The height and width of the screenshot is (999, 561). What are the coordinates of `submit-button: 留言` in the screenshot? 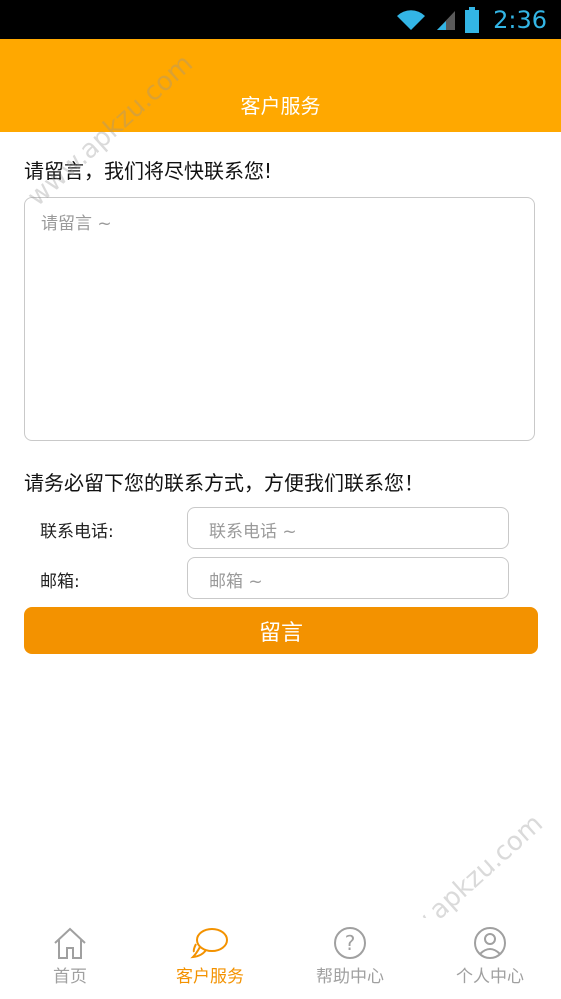 It's located at (281, 630).